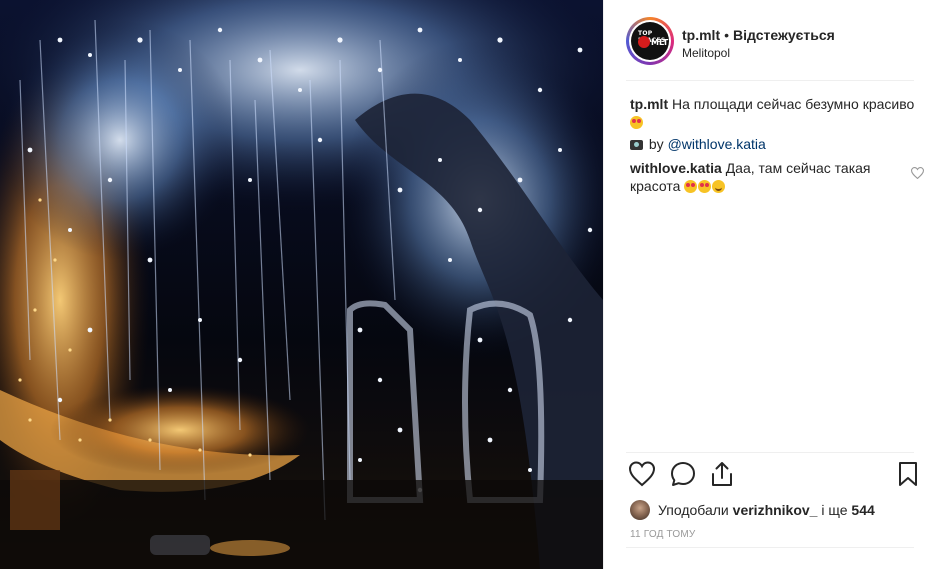 This screenshot has height=569, width=936. Describe the element at coordinates (642, 474) in the screenshot. I see `heart-icon` at that location.